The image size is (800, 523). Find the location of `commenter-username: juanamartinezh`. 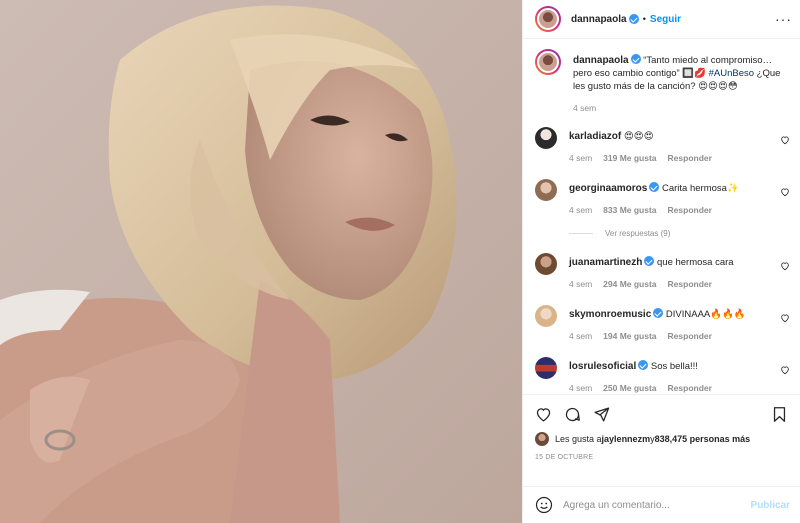

commenter-username: juanamartinezh is located at coordinates (605, 262).